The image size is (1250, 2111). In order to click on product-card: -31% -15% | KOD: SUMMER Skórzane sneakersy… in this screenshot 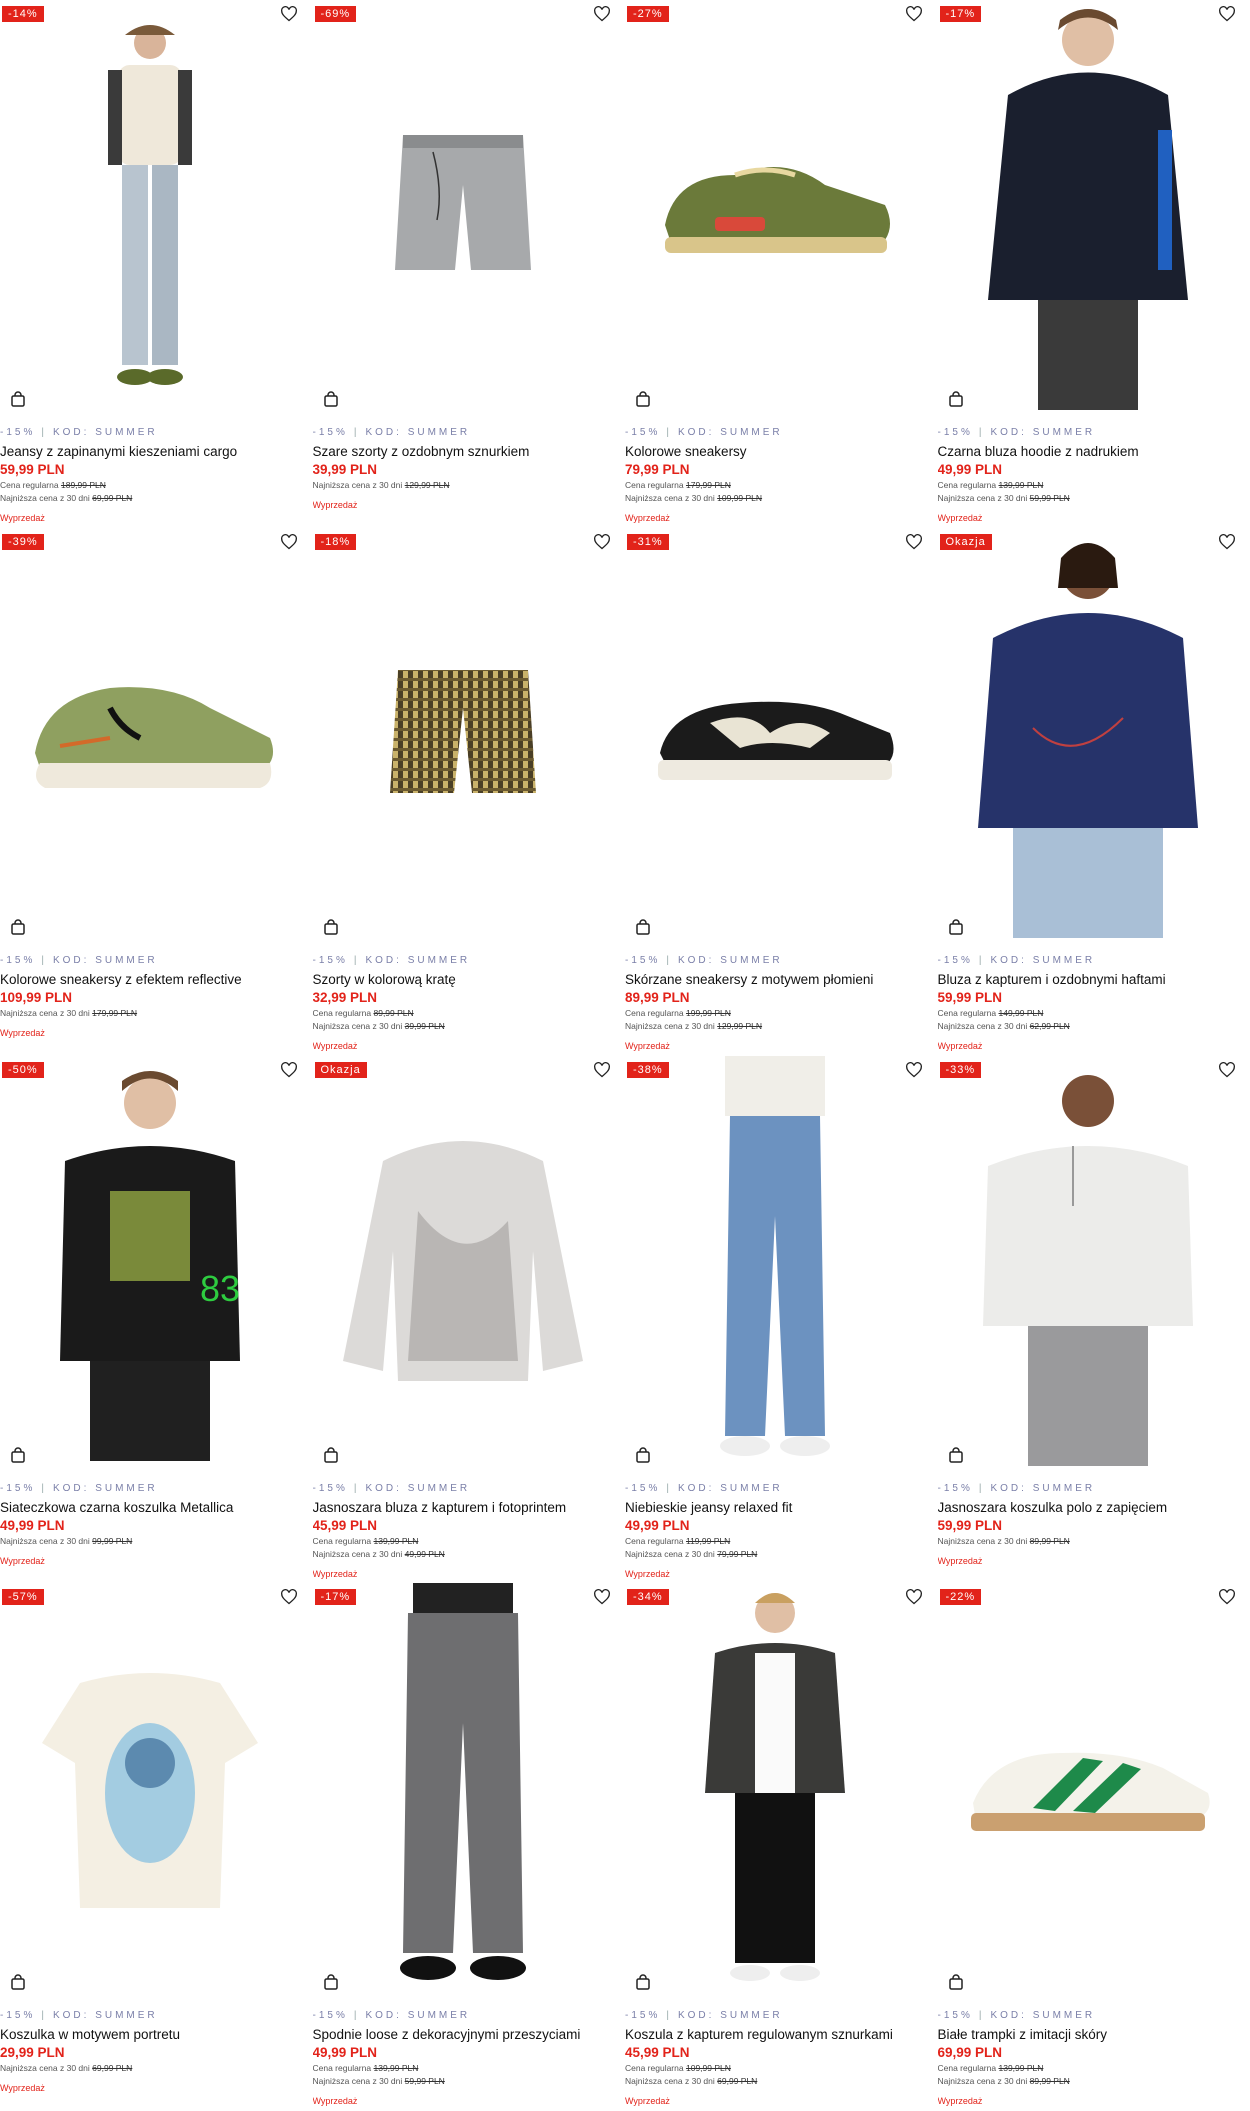, I will do `click(781, 791)`.